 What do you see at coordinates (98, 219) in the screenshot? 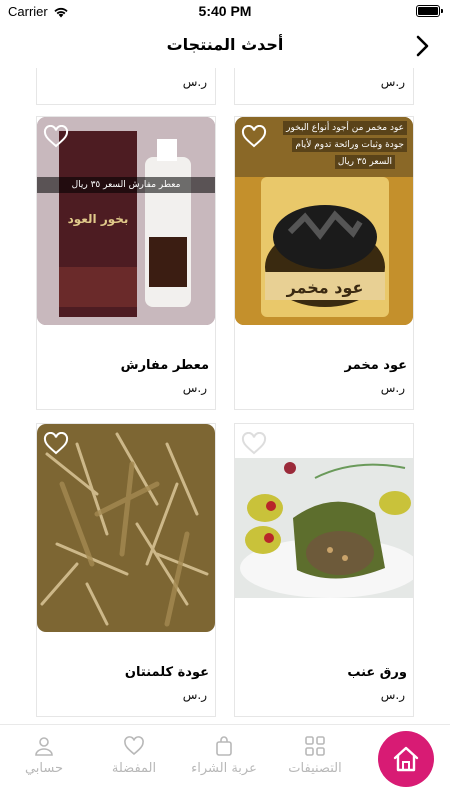
I see `box-label: بخور العود` at bounding box center [98, 219].